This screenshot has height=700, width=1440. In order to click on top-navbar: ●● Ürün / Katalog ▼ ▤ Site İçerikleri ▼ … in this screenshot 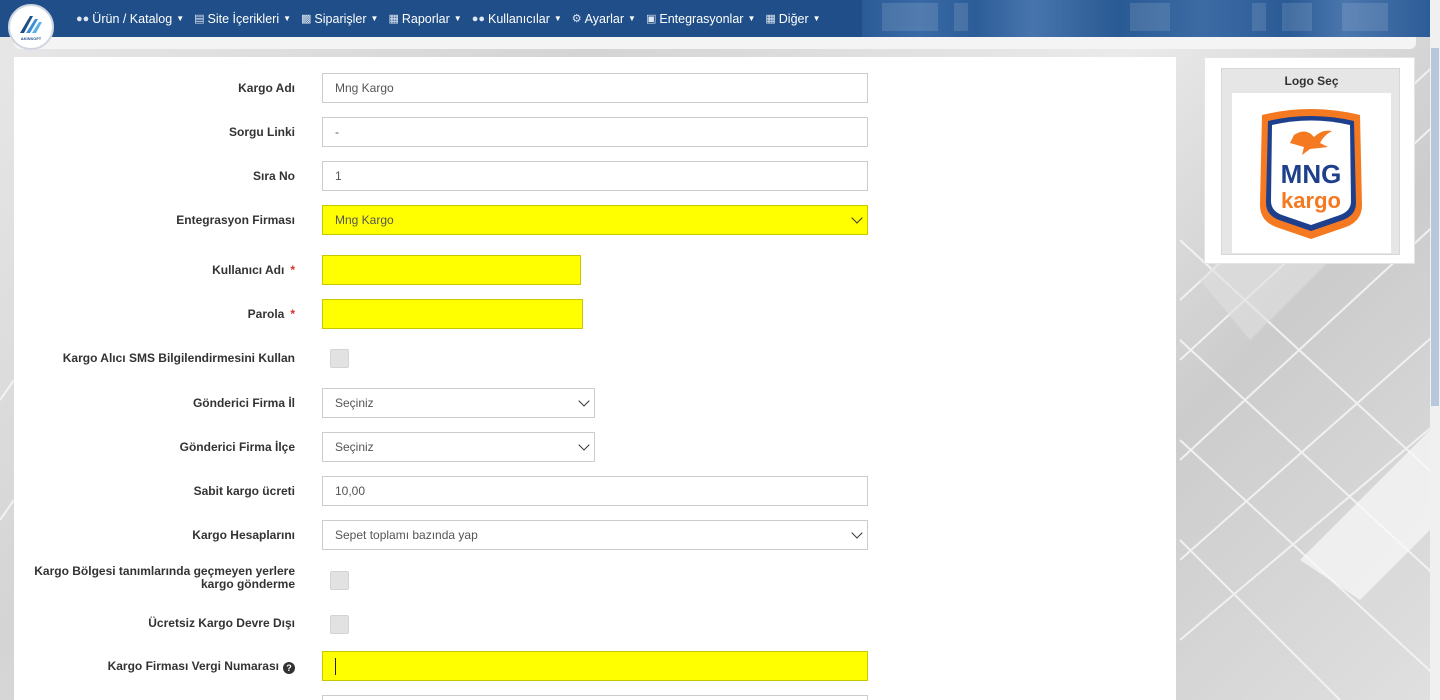, I will do `click(715, 18)`.